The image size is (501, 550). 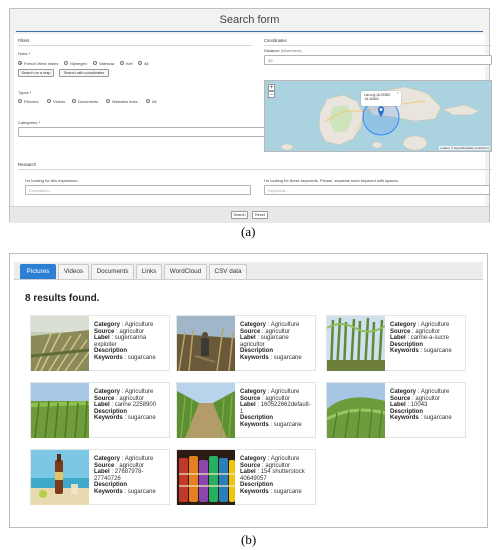 What do you see at coordinates (378, 60) in the screenshot?
I see `distance-input: 20` at bounding box center [378, 60].